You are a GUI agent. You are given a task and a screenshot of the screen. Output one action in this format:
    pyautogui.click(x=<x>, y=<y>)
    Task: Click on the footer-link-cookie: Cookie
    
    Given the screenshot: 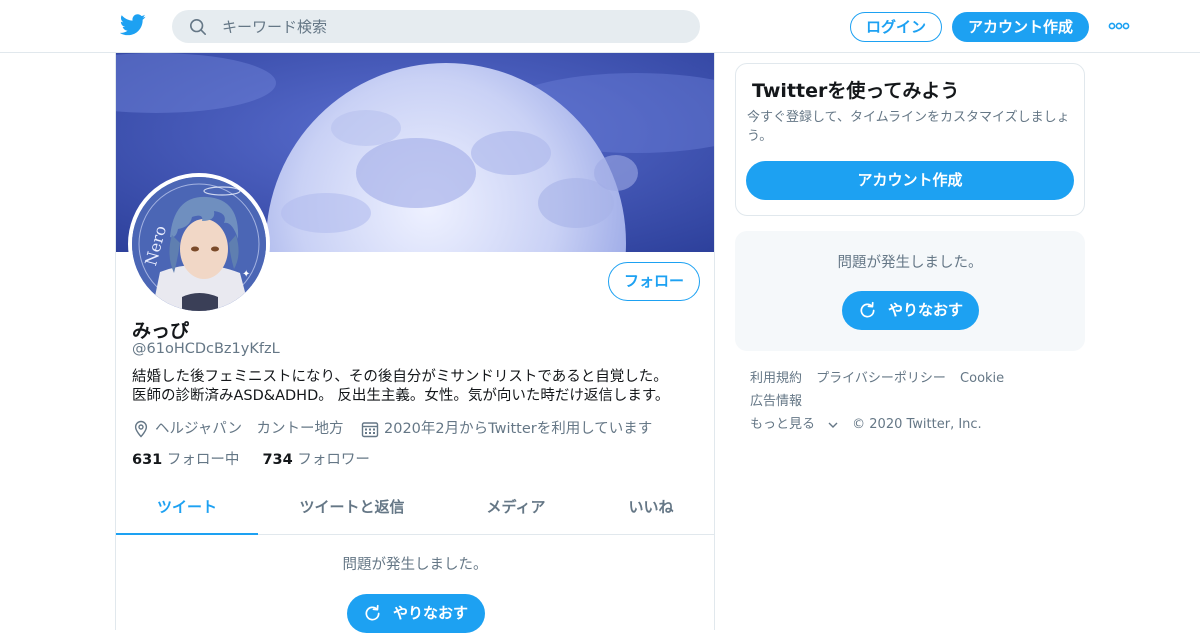 What is the action you would take?
    pyautogui.click(x=982, y=378)
    